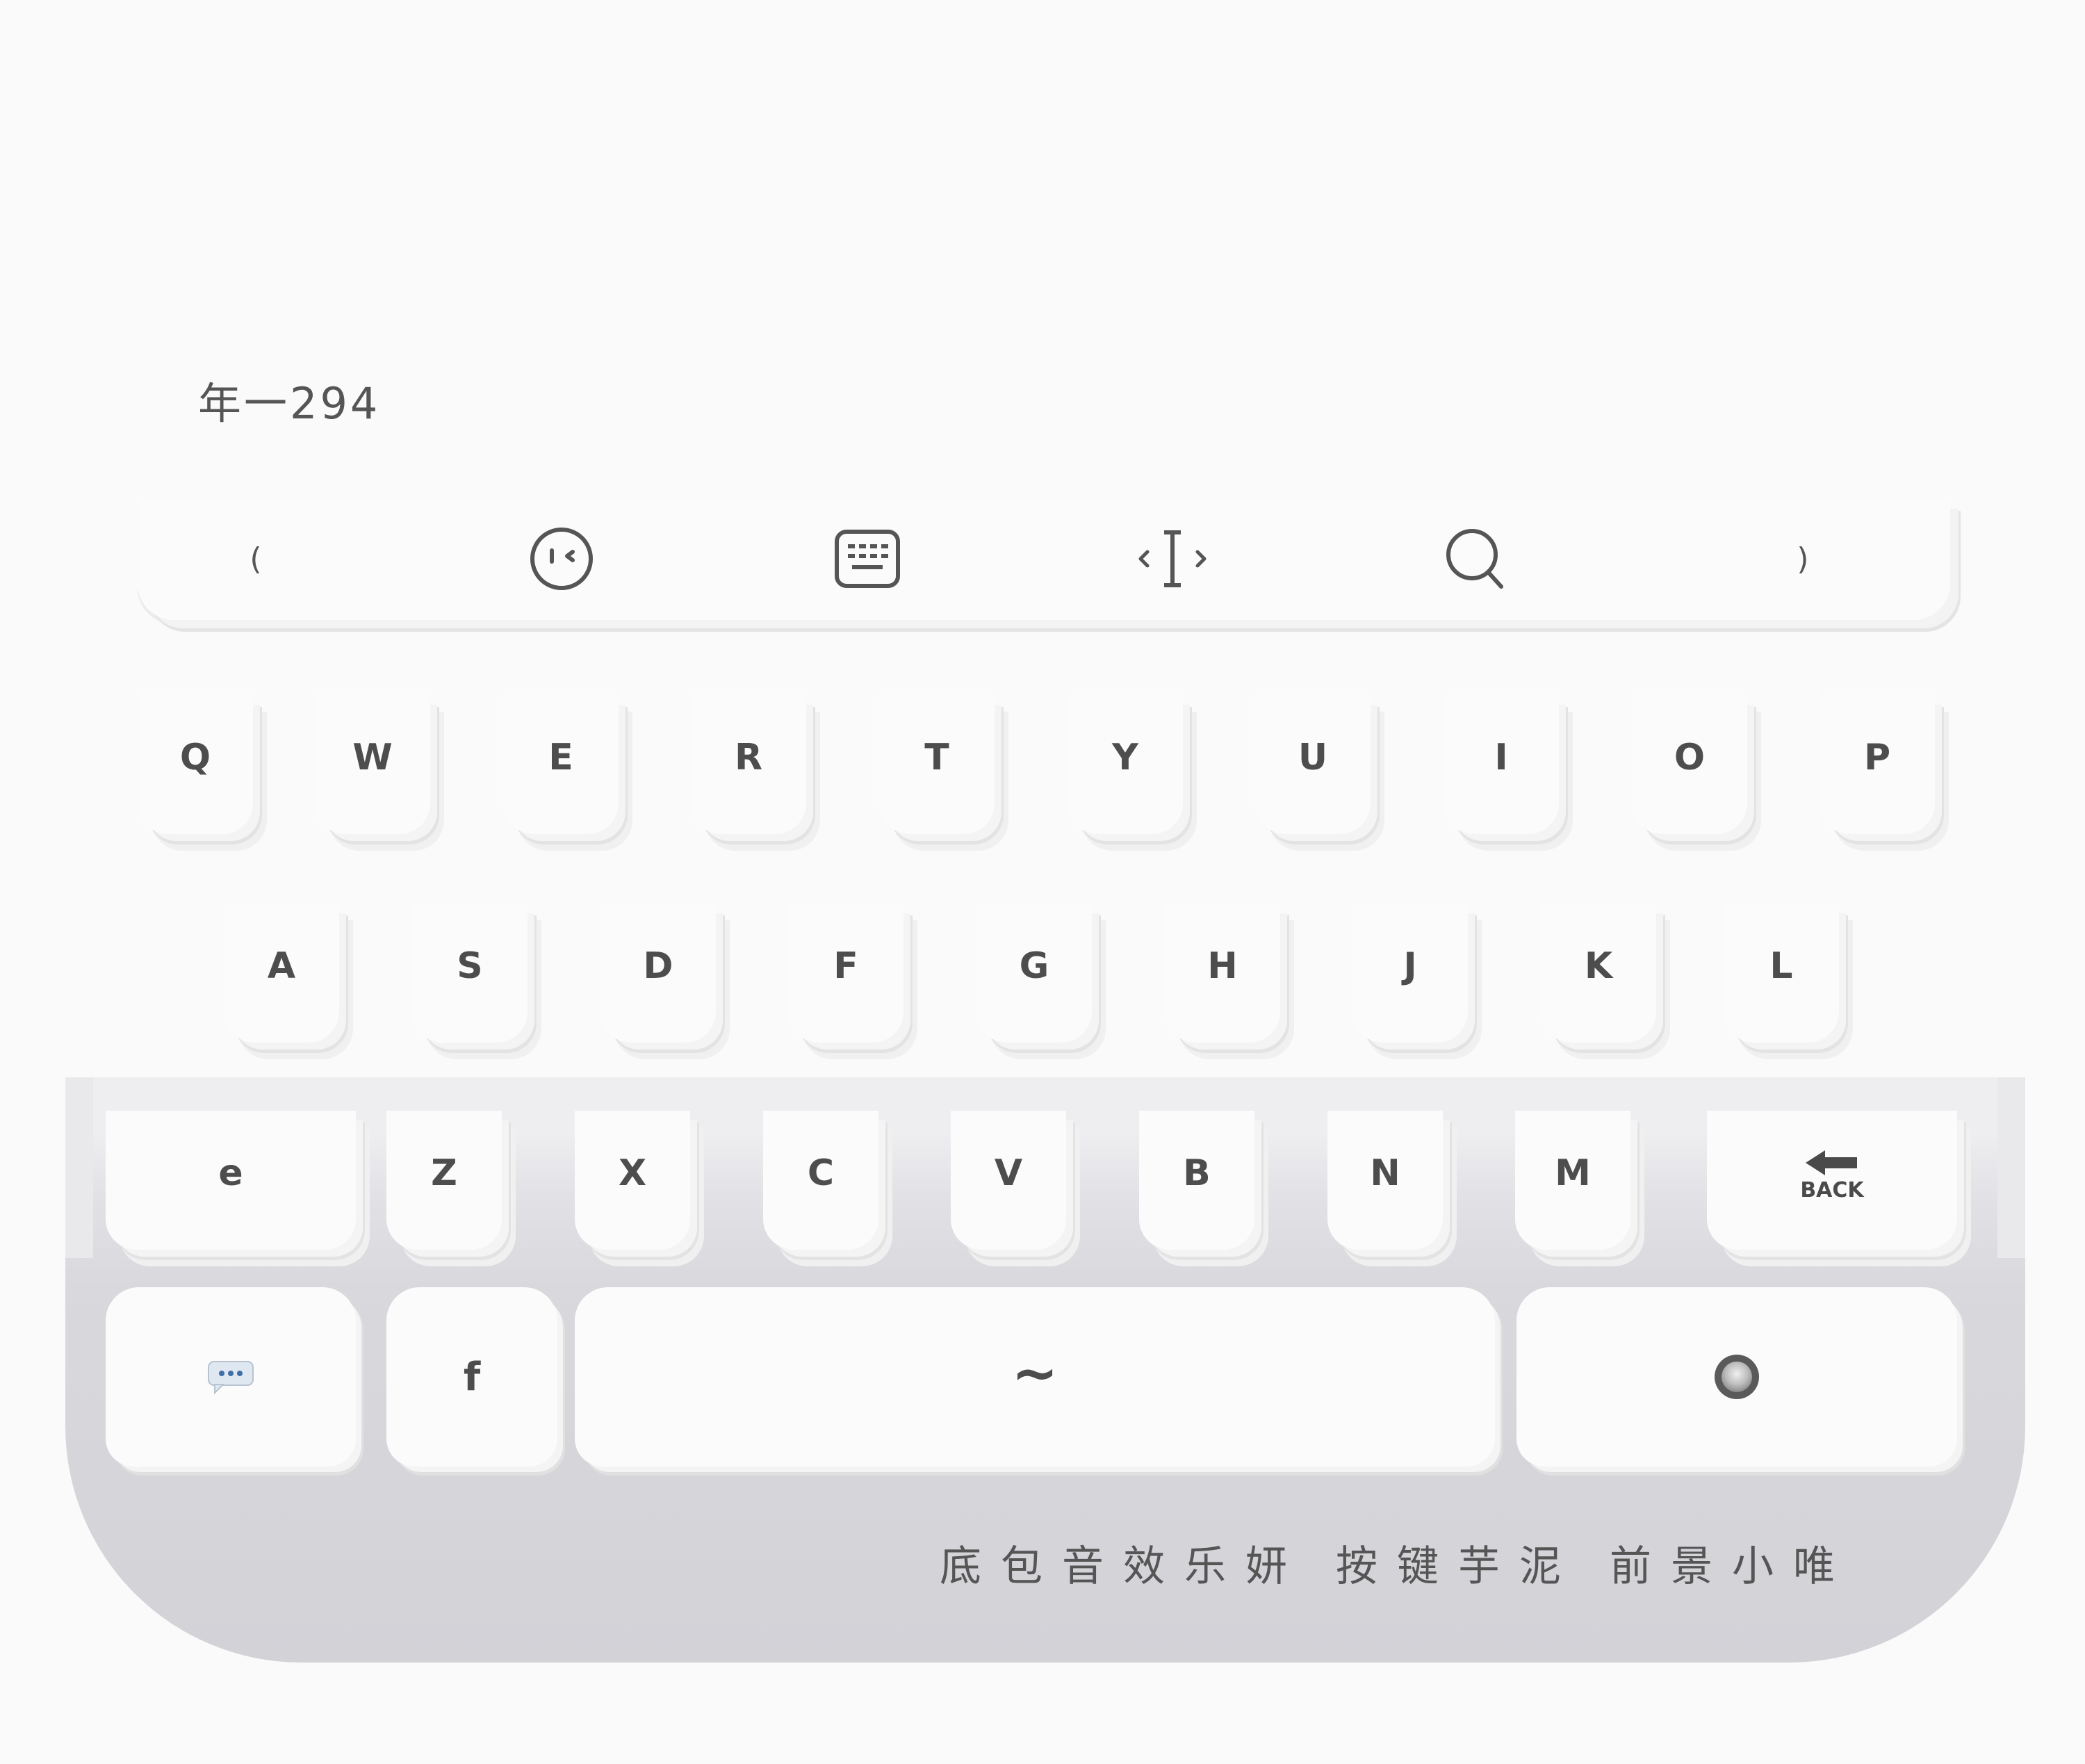 The height and width of the screenshot is (1764, 2085). I want to click on key-r: R, so click(748, 764).